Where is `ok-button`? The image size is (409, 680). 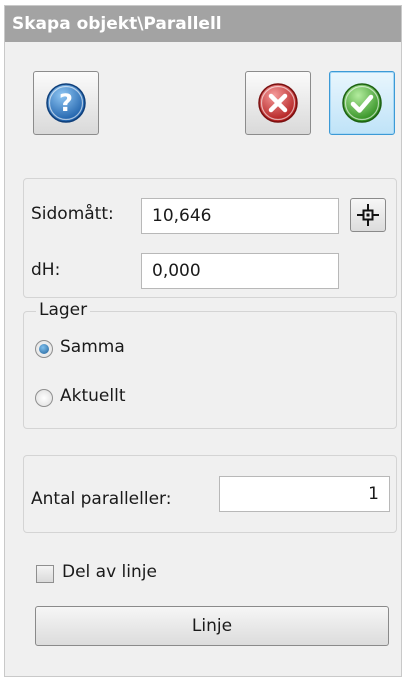 ok-button is located at coordinates (362, 103).